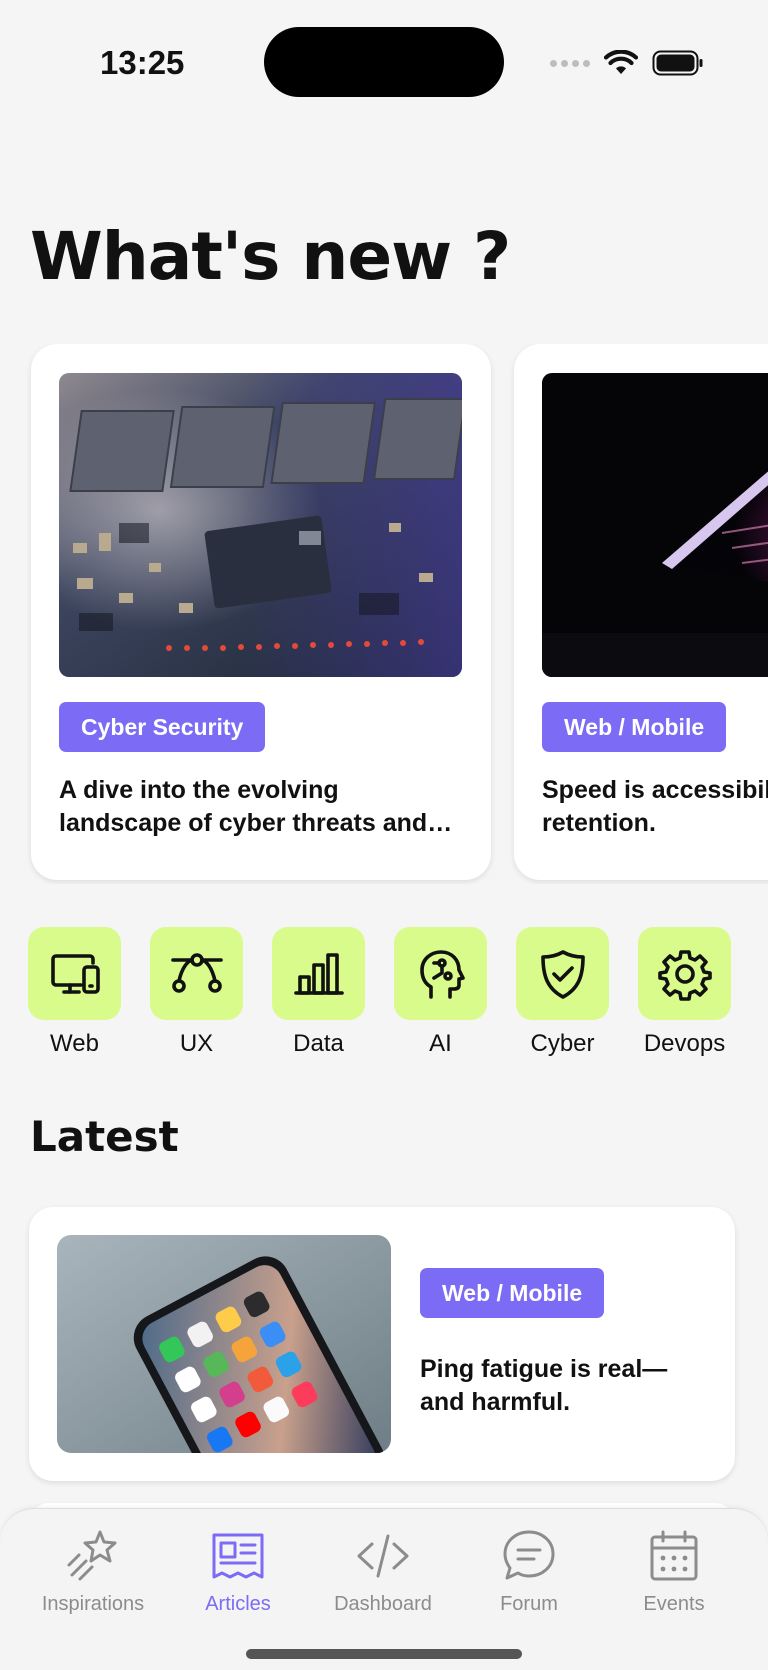 The width and height of the screenshot is (768, 1670). I want to click on category-devops: Devops, so click(684, 992).